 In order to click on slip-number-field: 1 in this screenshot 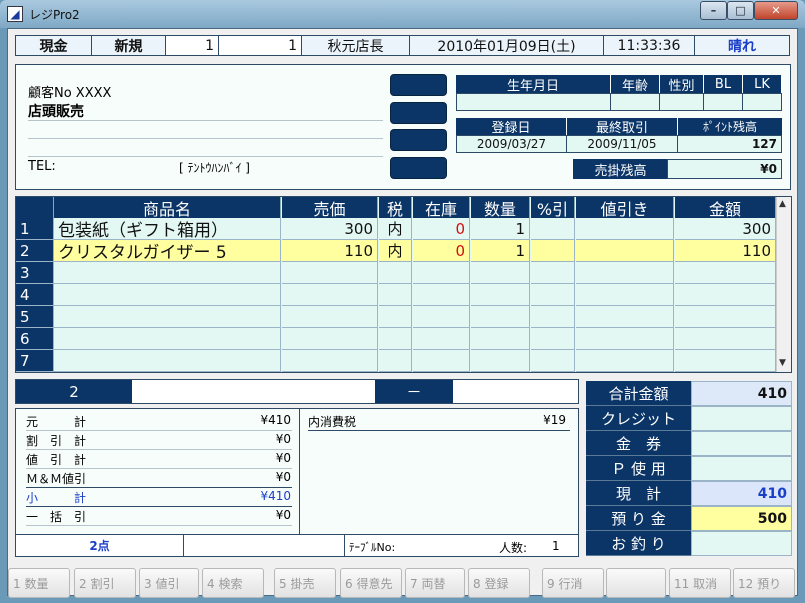, I will do `click(260, 45)`.